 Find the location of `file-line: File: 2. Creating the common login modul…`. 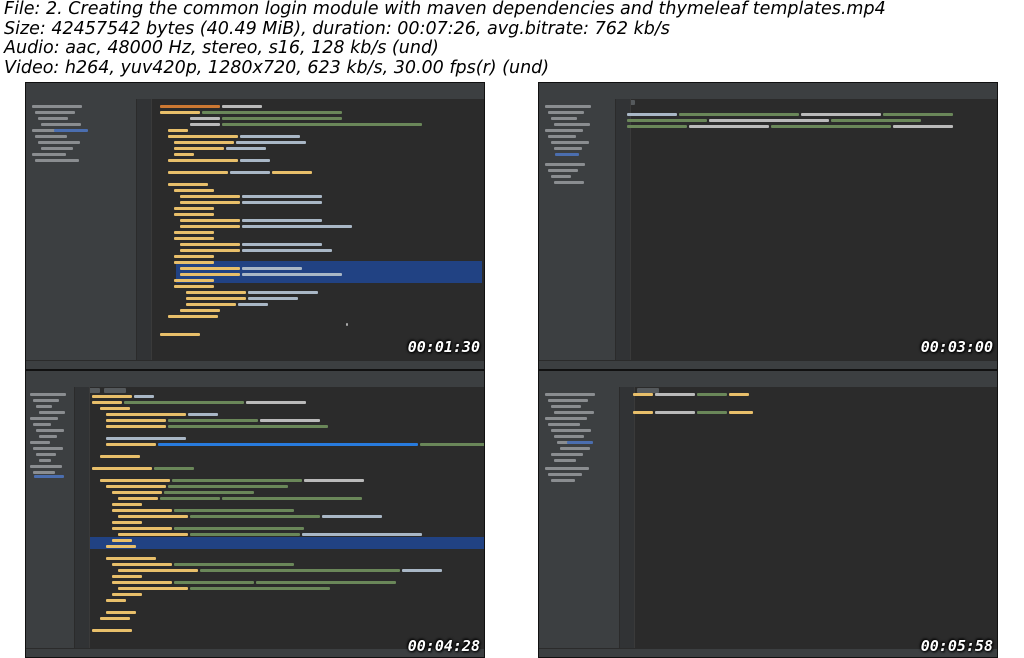

file-line: File: 2. Creating the common login modul… is located at coordinates (445, 9).